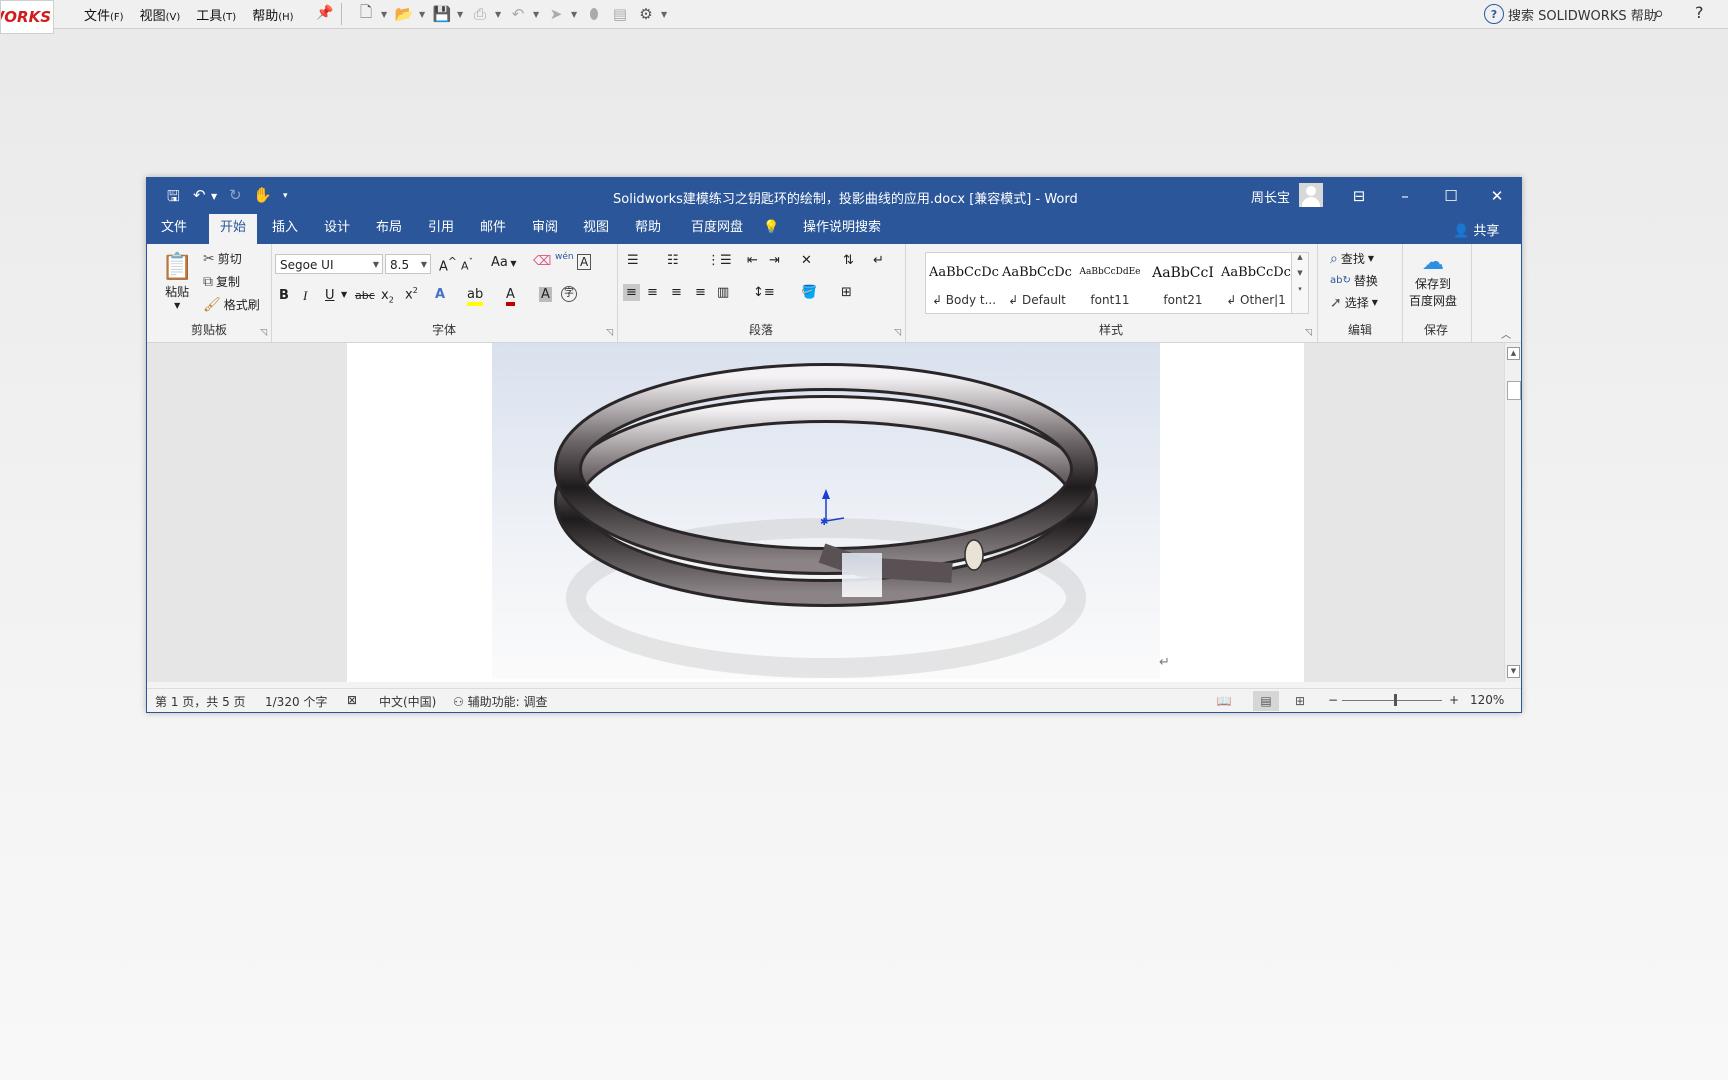 This screenshot has height=1080, width=1728. Describe the element at coordinates (676, 292) in the screenshot. I see `align-right-icon: ≡` at that location.